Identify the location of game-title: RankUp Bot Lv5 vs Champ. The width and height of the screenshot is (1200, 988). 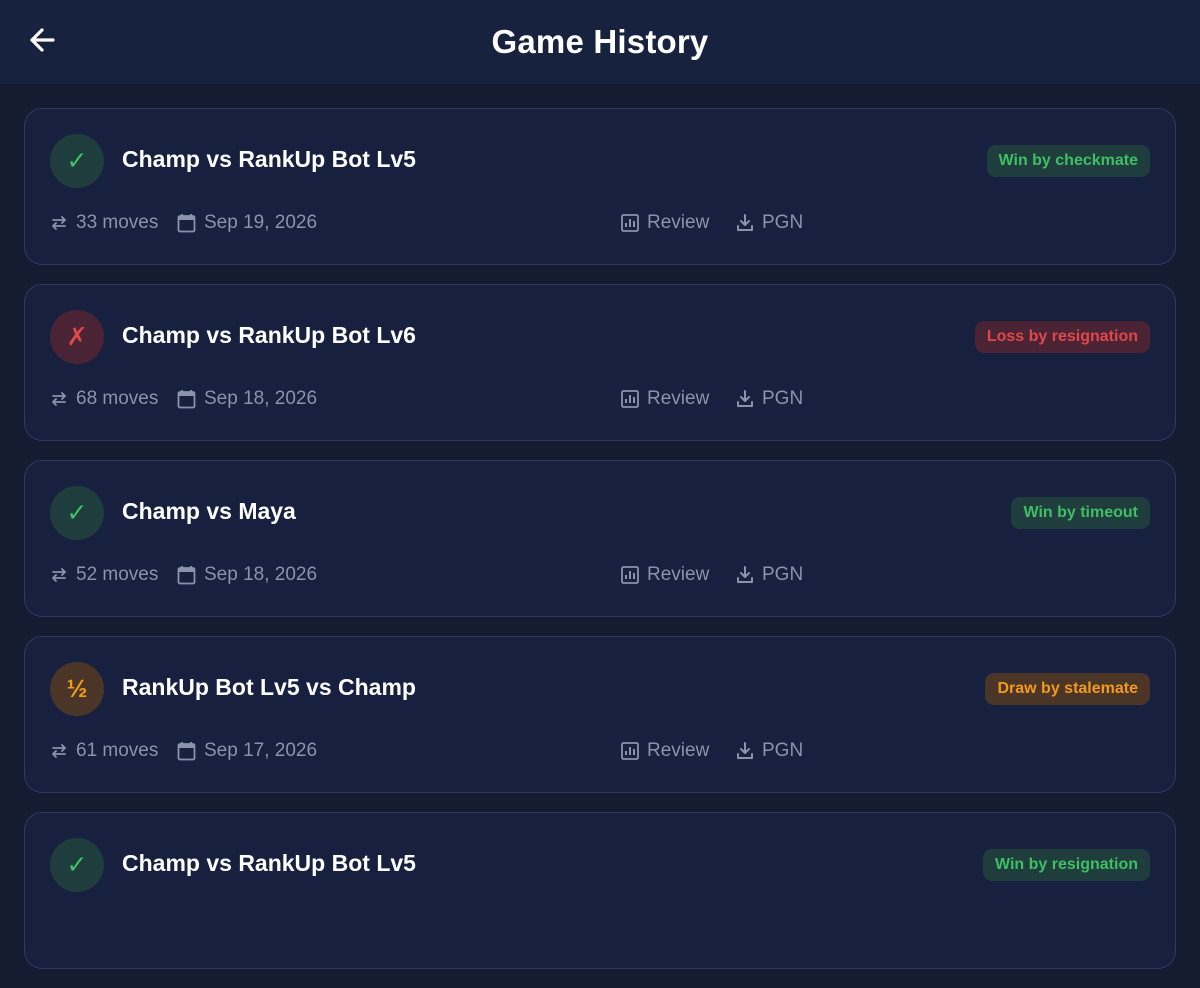
(269, 687).